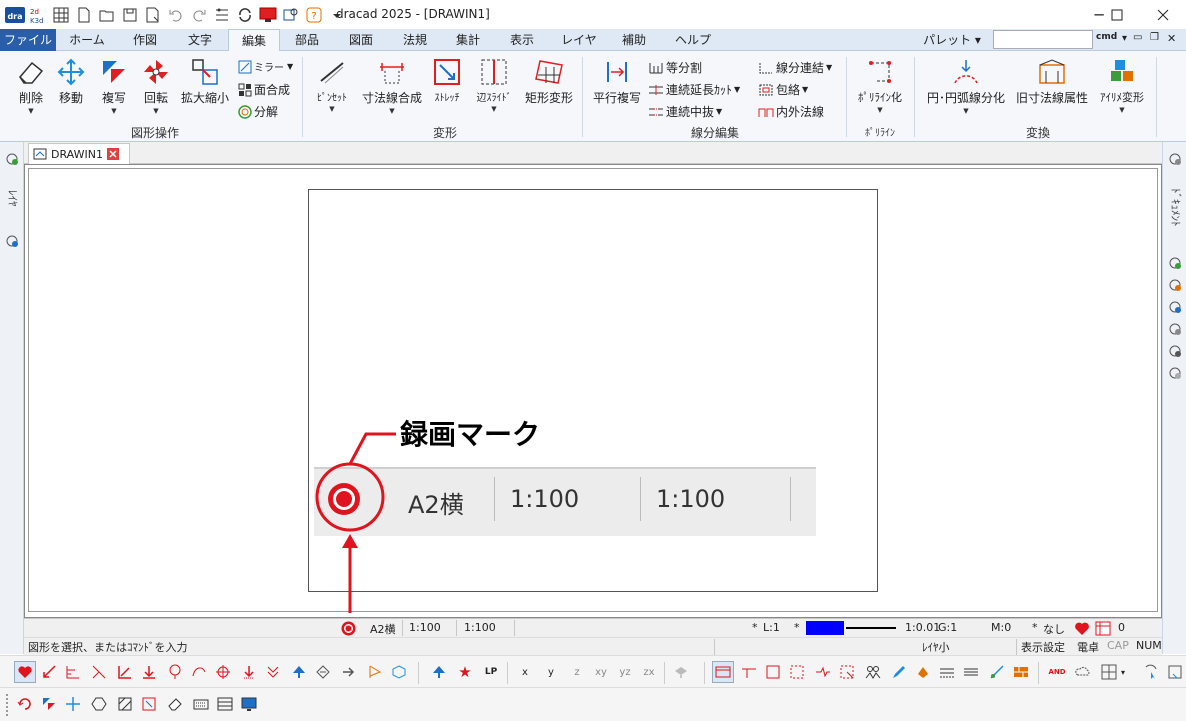  Describe the element at coordinates (107, 15) in the screenshot. I see `open-folder-icon` at that location.